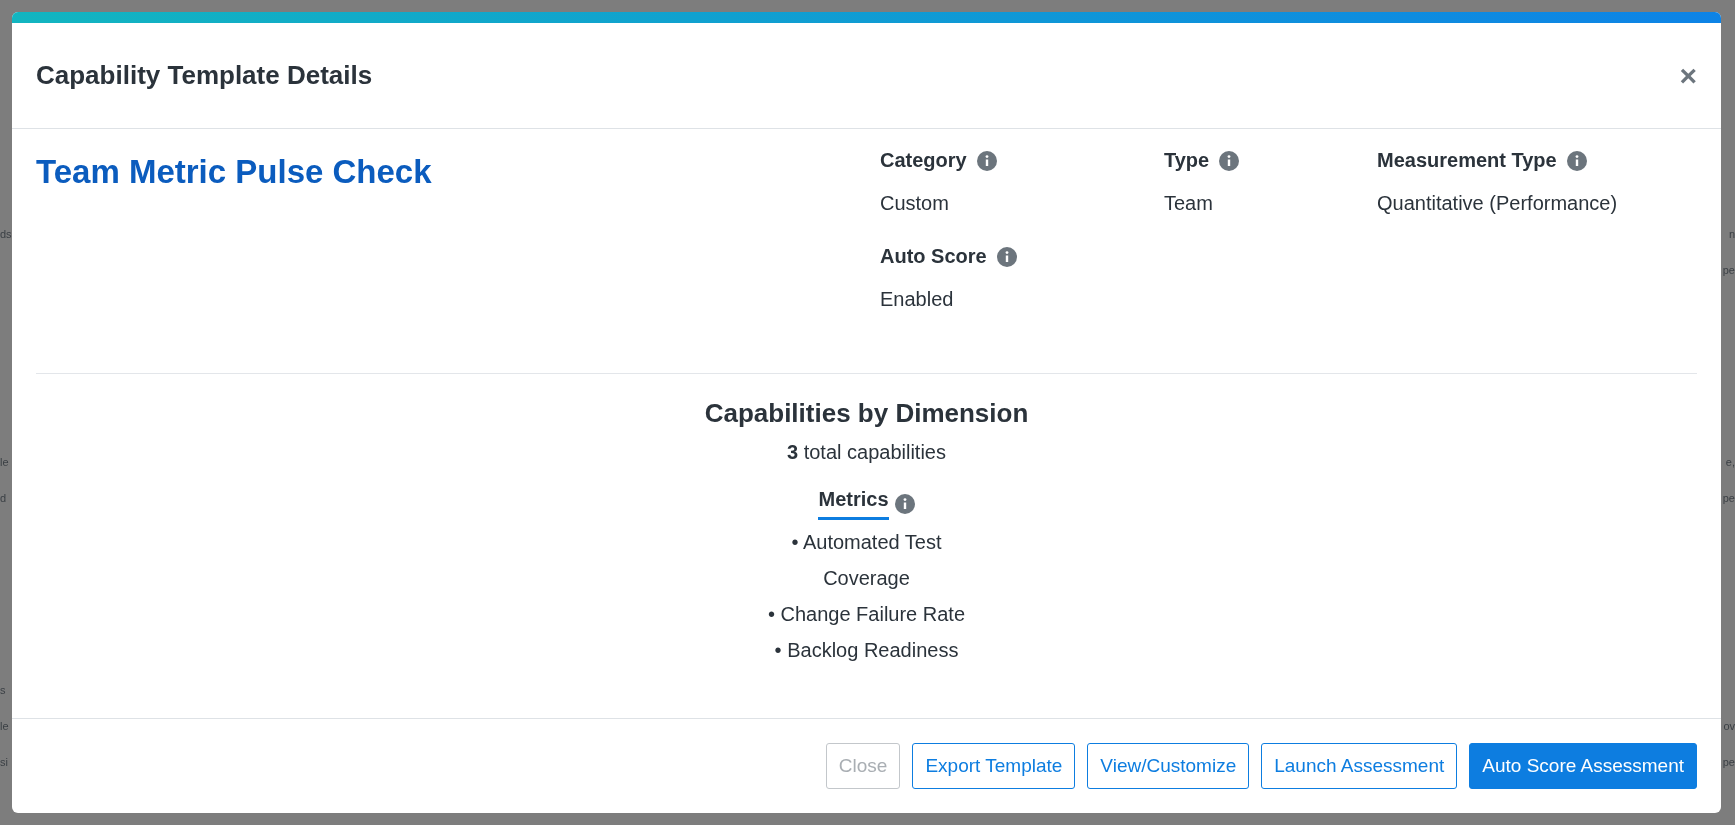  Describe the element at coordinates (866, 650) in the screenshot. I see `capability-item: • Backlog Readiness` at that location.